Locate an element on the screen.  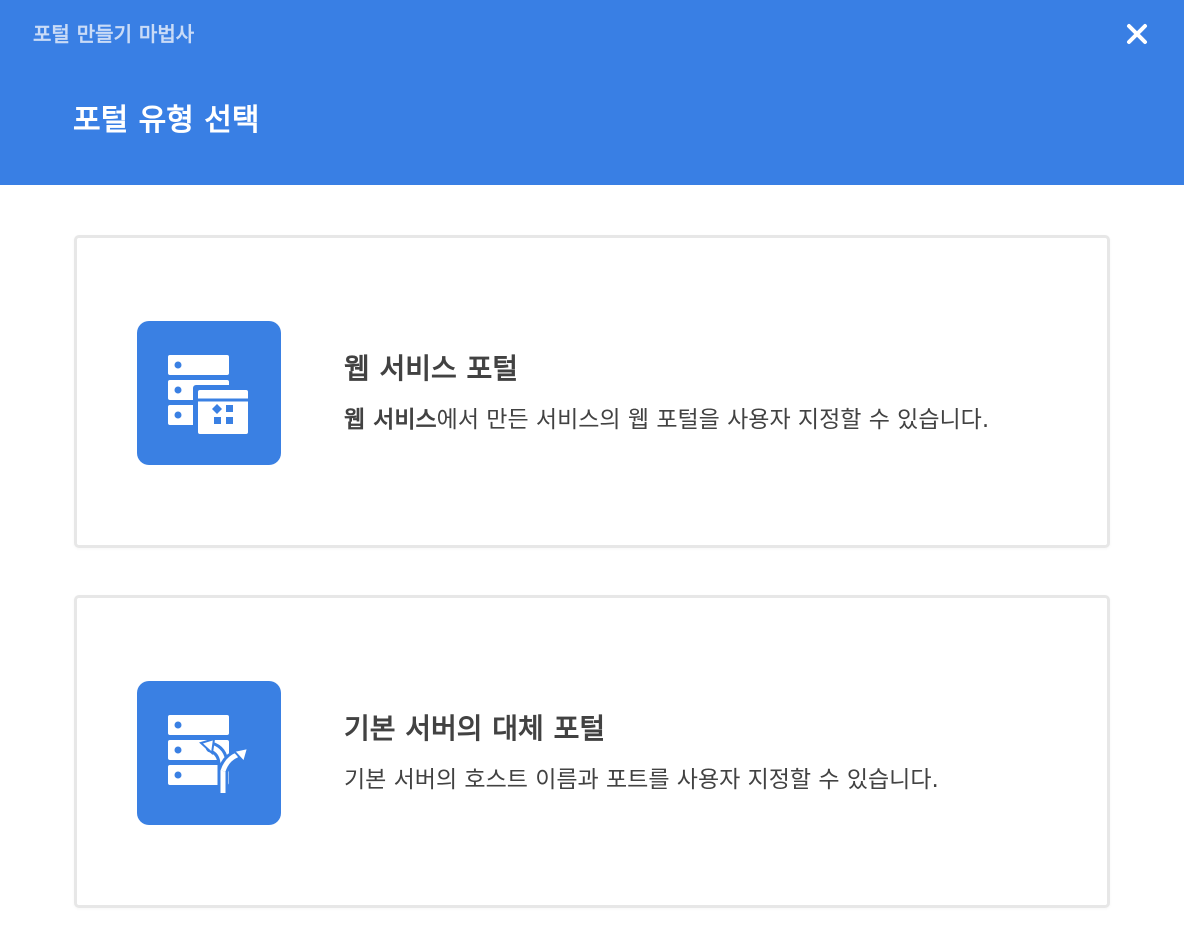
wizard-title: 포털 만들기 마법사 is located at coordinates (114, 34).